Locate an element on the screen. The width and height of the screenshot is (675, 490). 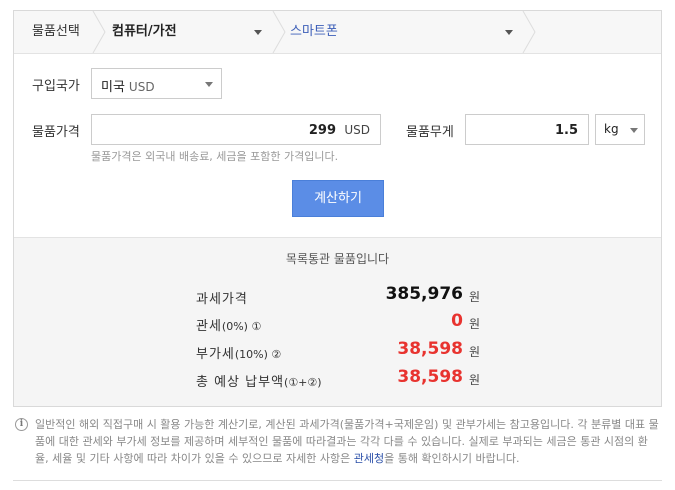
info-icon: i is located at coordinates (21, 424).